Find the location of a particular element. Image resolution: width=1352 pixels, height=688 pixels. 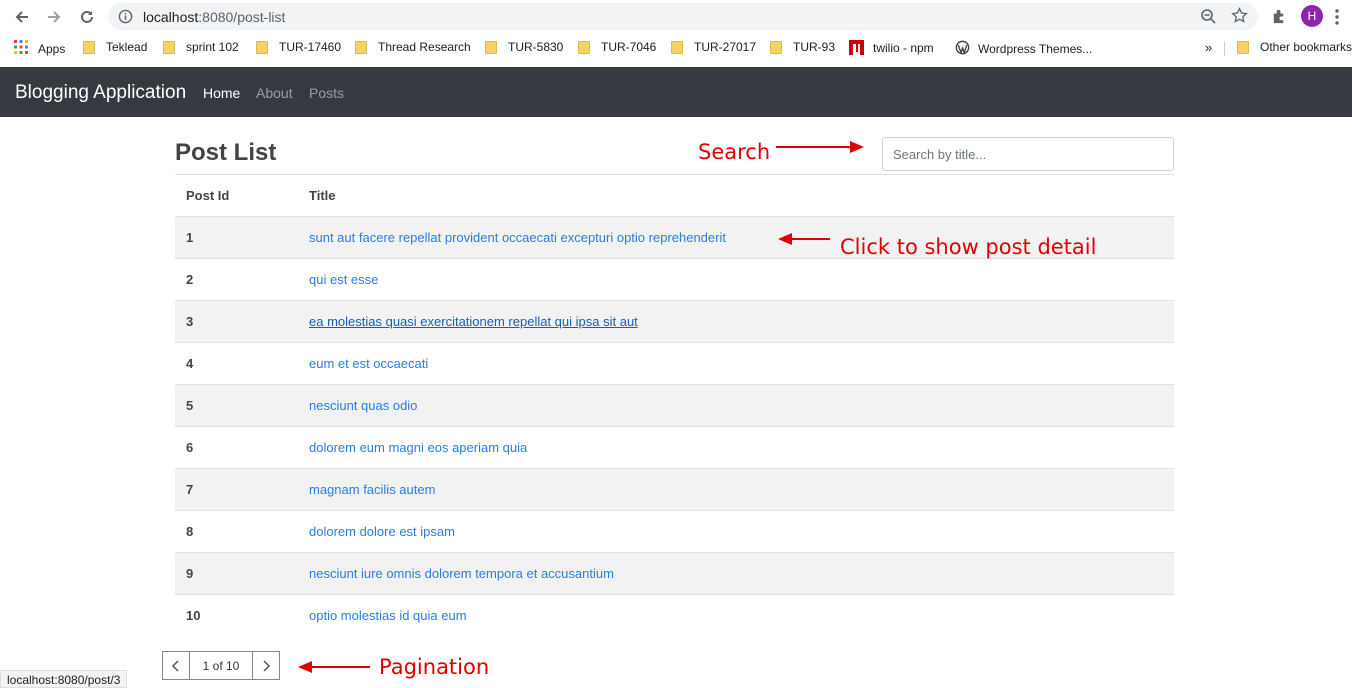

next-page-button is located at coordinates (266, 665).